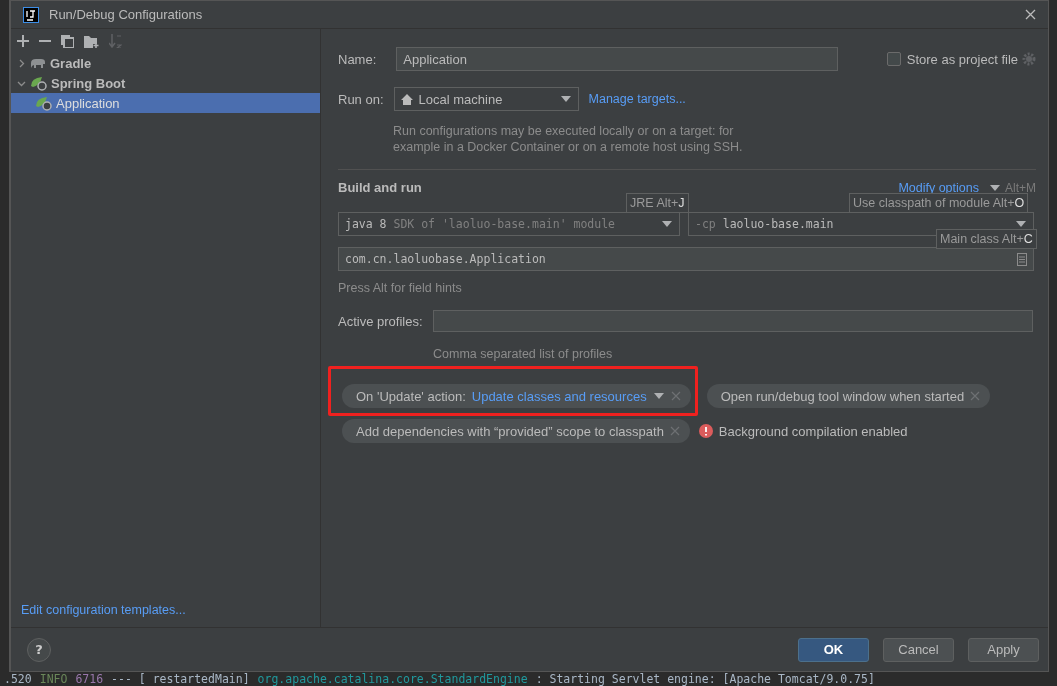  Describe the element at coordinates (38, 63) in the screenshot. I see `elephant-icon` at that location.